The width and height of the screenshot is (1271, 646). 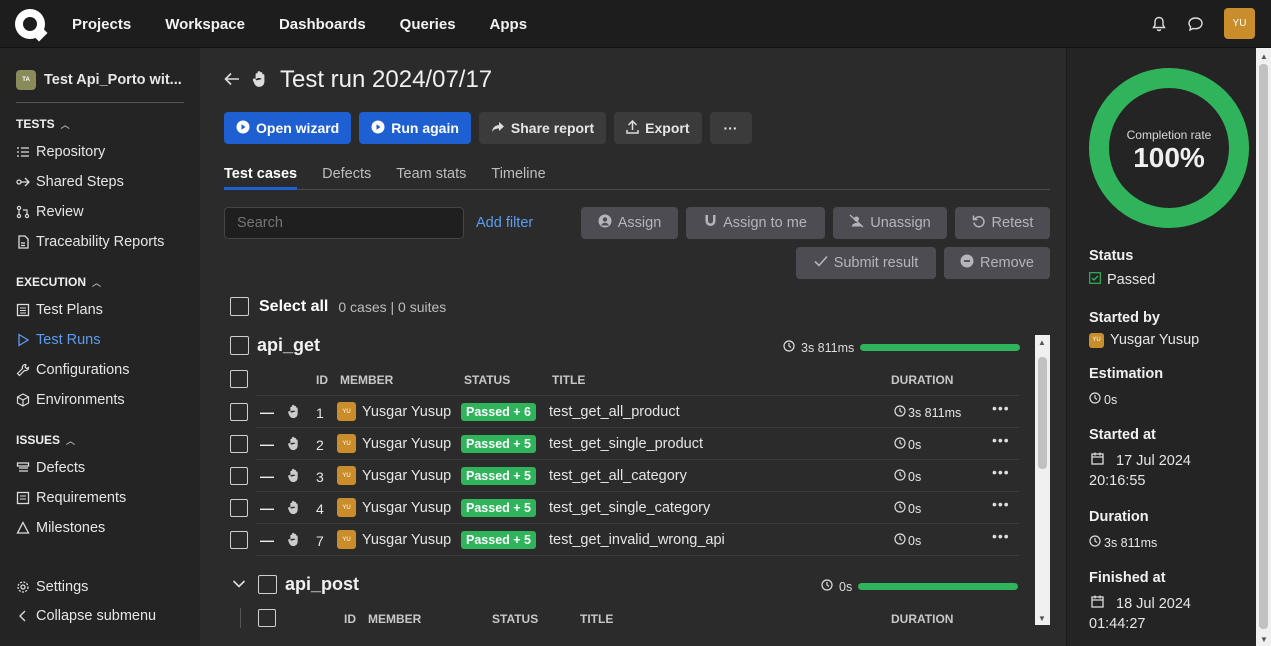 I want to click on suite-progress-bar, so click(x=938, y=586).